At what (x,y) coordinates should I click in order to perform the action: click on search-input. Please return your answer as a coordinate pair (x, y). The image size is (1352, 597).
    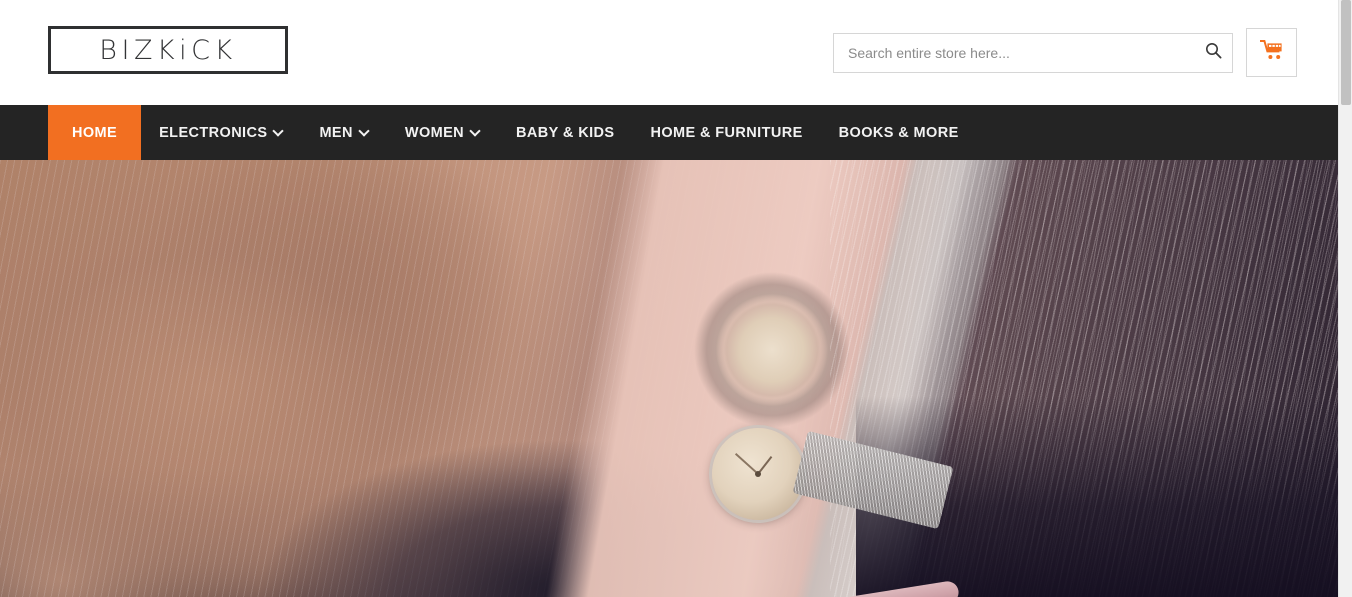
    Looking at the image, I should click on (1014, 53).